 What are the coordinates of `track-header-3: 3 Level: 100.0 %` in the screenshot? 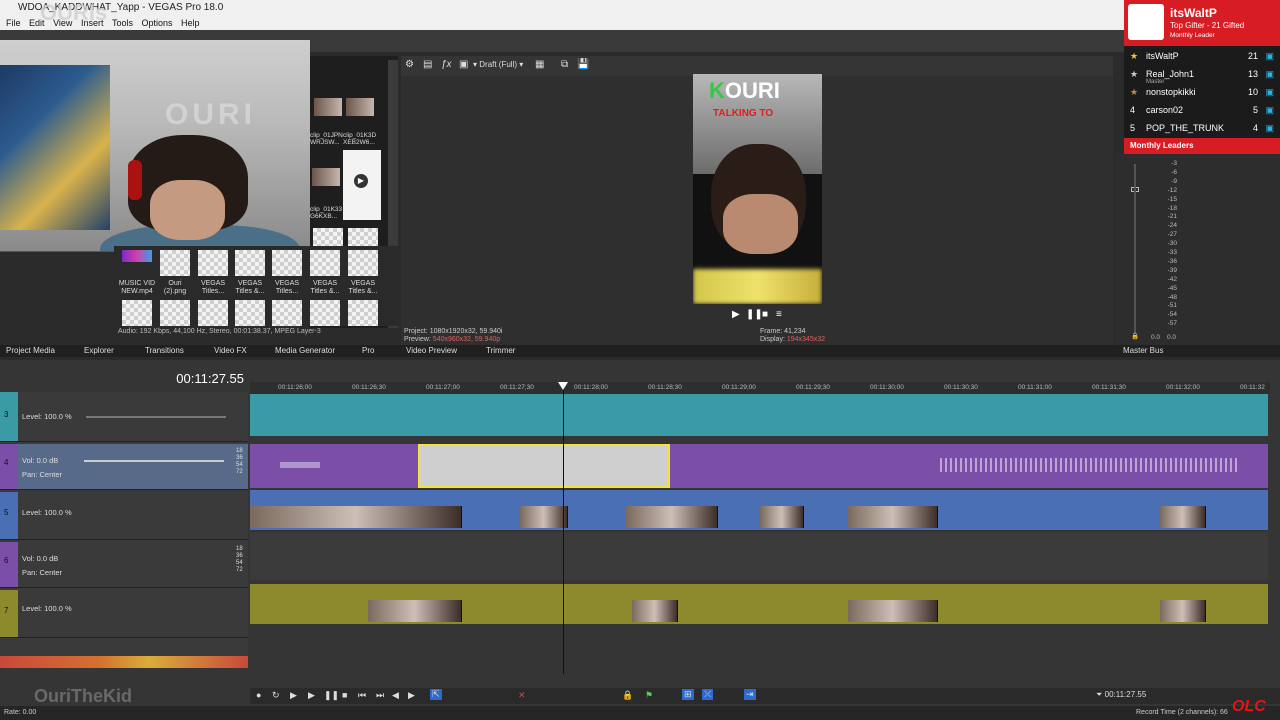 It's located at (124, 417).